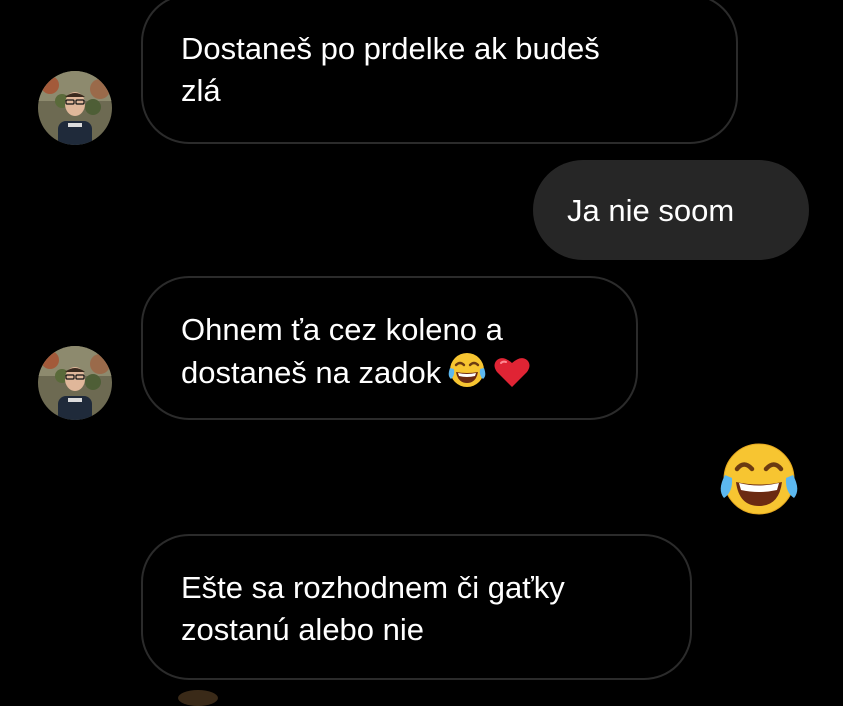  What do you see at coordinates (512, 377) in the screenshot?
I see `red-heart-icon` at bounding box center [512, 377].